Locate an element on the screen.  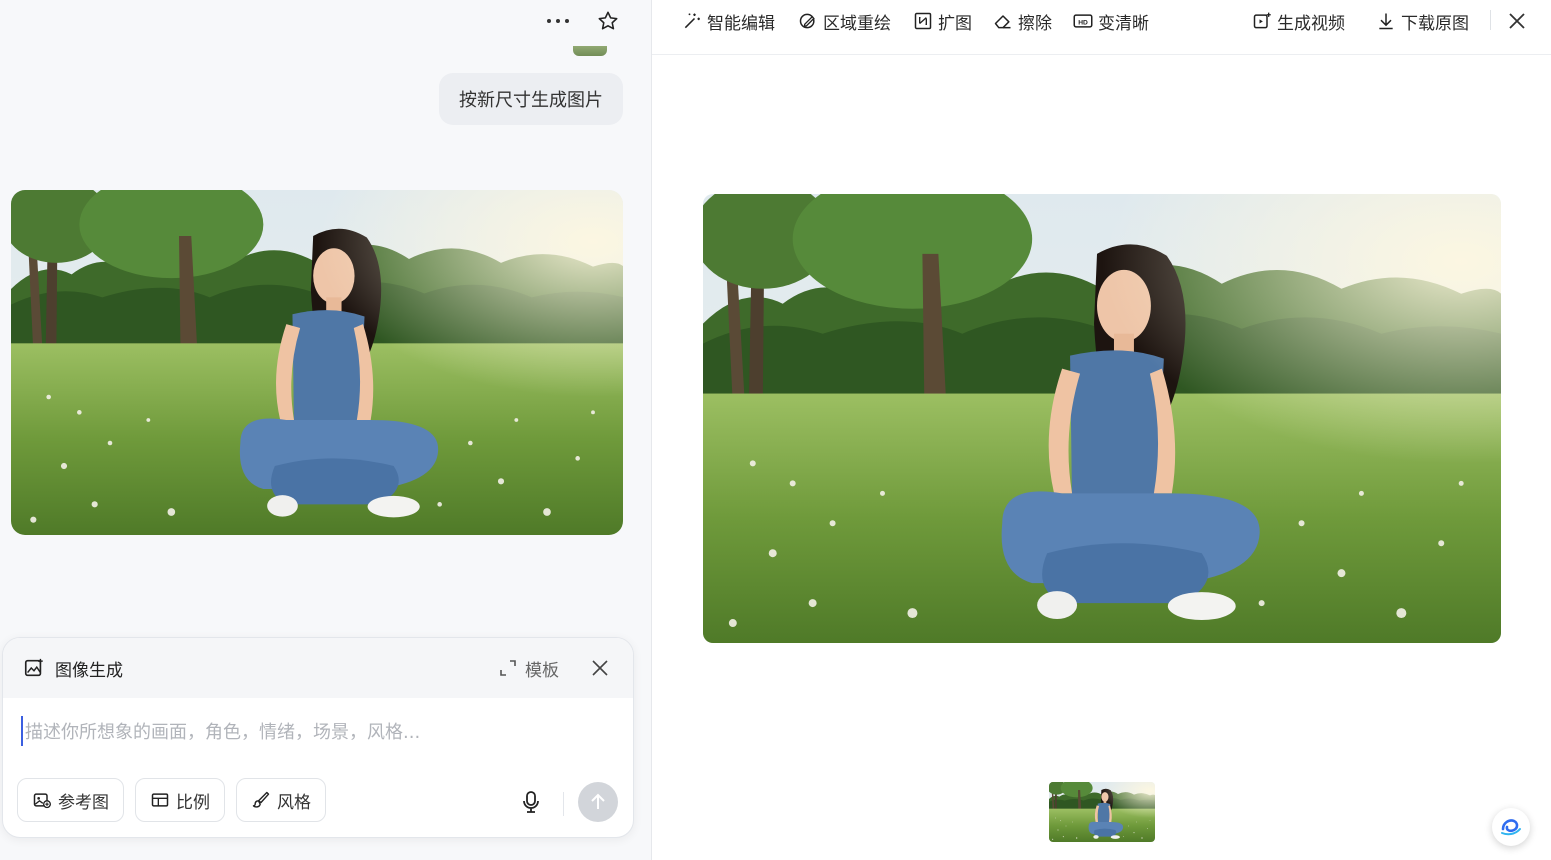
aspect-ratio-label: 比例 is located at coordinates (193, 802).